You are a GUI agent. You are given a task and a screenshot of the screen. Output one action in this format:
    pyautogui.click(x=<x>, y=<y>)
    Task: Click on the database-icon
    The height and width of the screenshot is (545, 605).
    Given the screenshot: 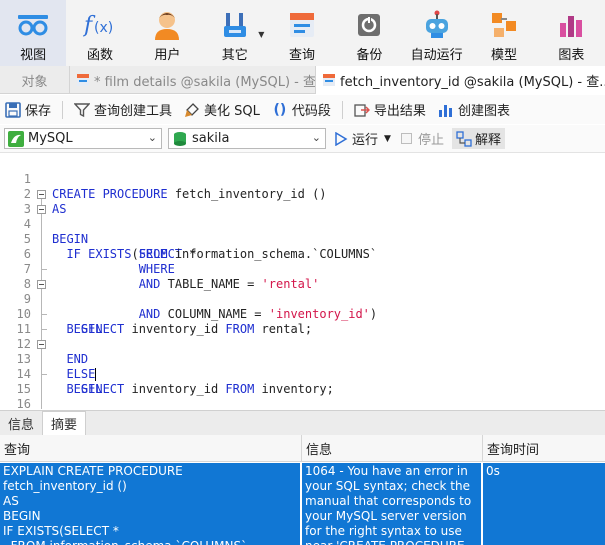 What is the action you would take?
    pyautogui.click(x=180, y=138)
    